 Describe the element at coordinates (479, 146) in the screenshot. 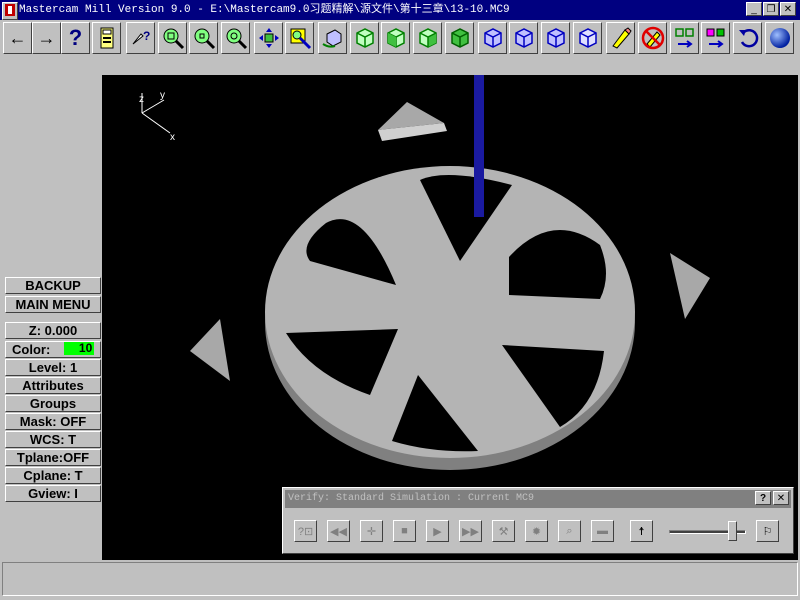

I see `cutting-tool` at that location.